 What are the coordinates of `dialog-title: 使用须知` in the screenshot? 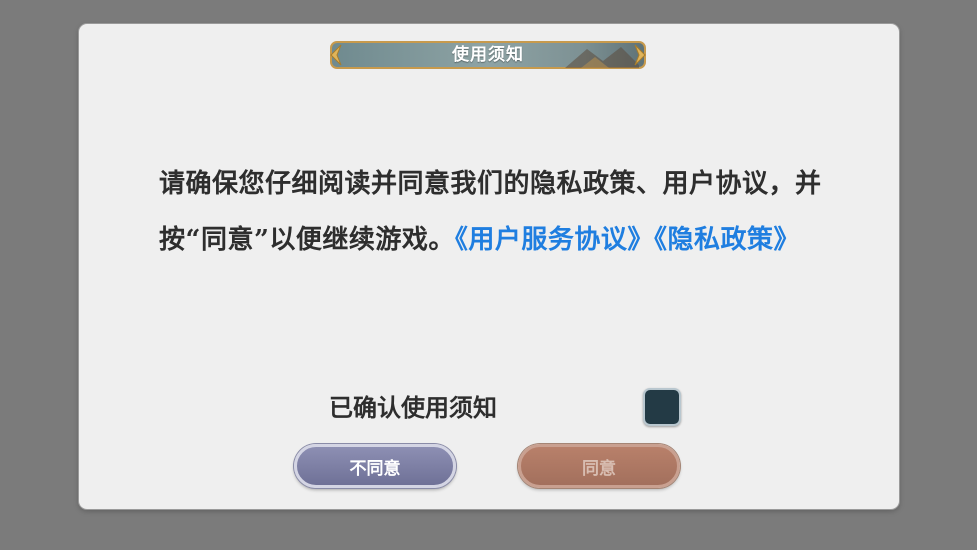 It's located at (488, 55).